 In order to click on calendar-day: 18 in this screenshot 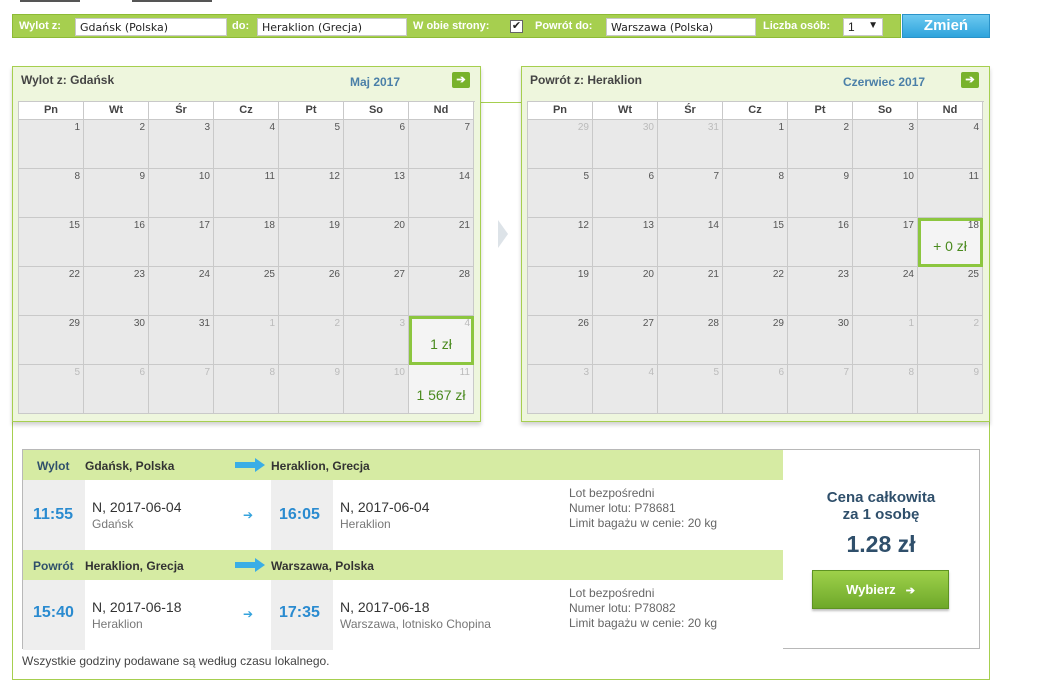, I will do `click(246, 242)`.